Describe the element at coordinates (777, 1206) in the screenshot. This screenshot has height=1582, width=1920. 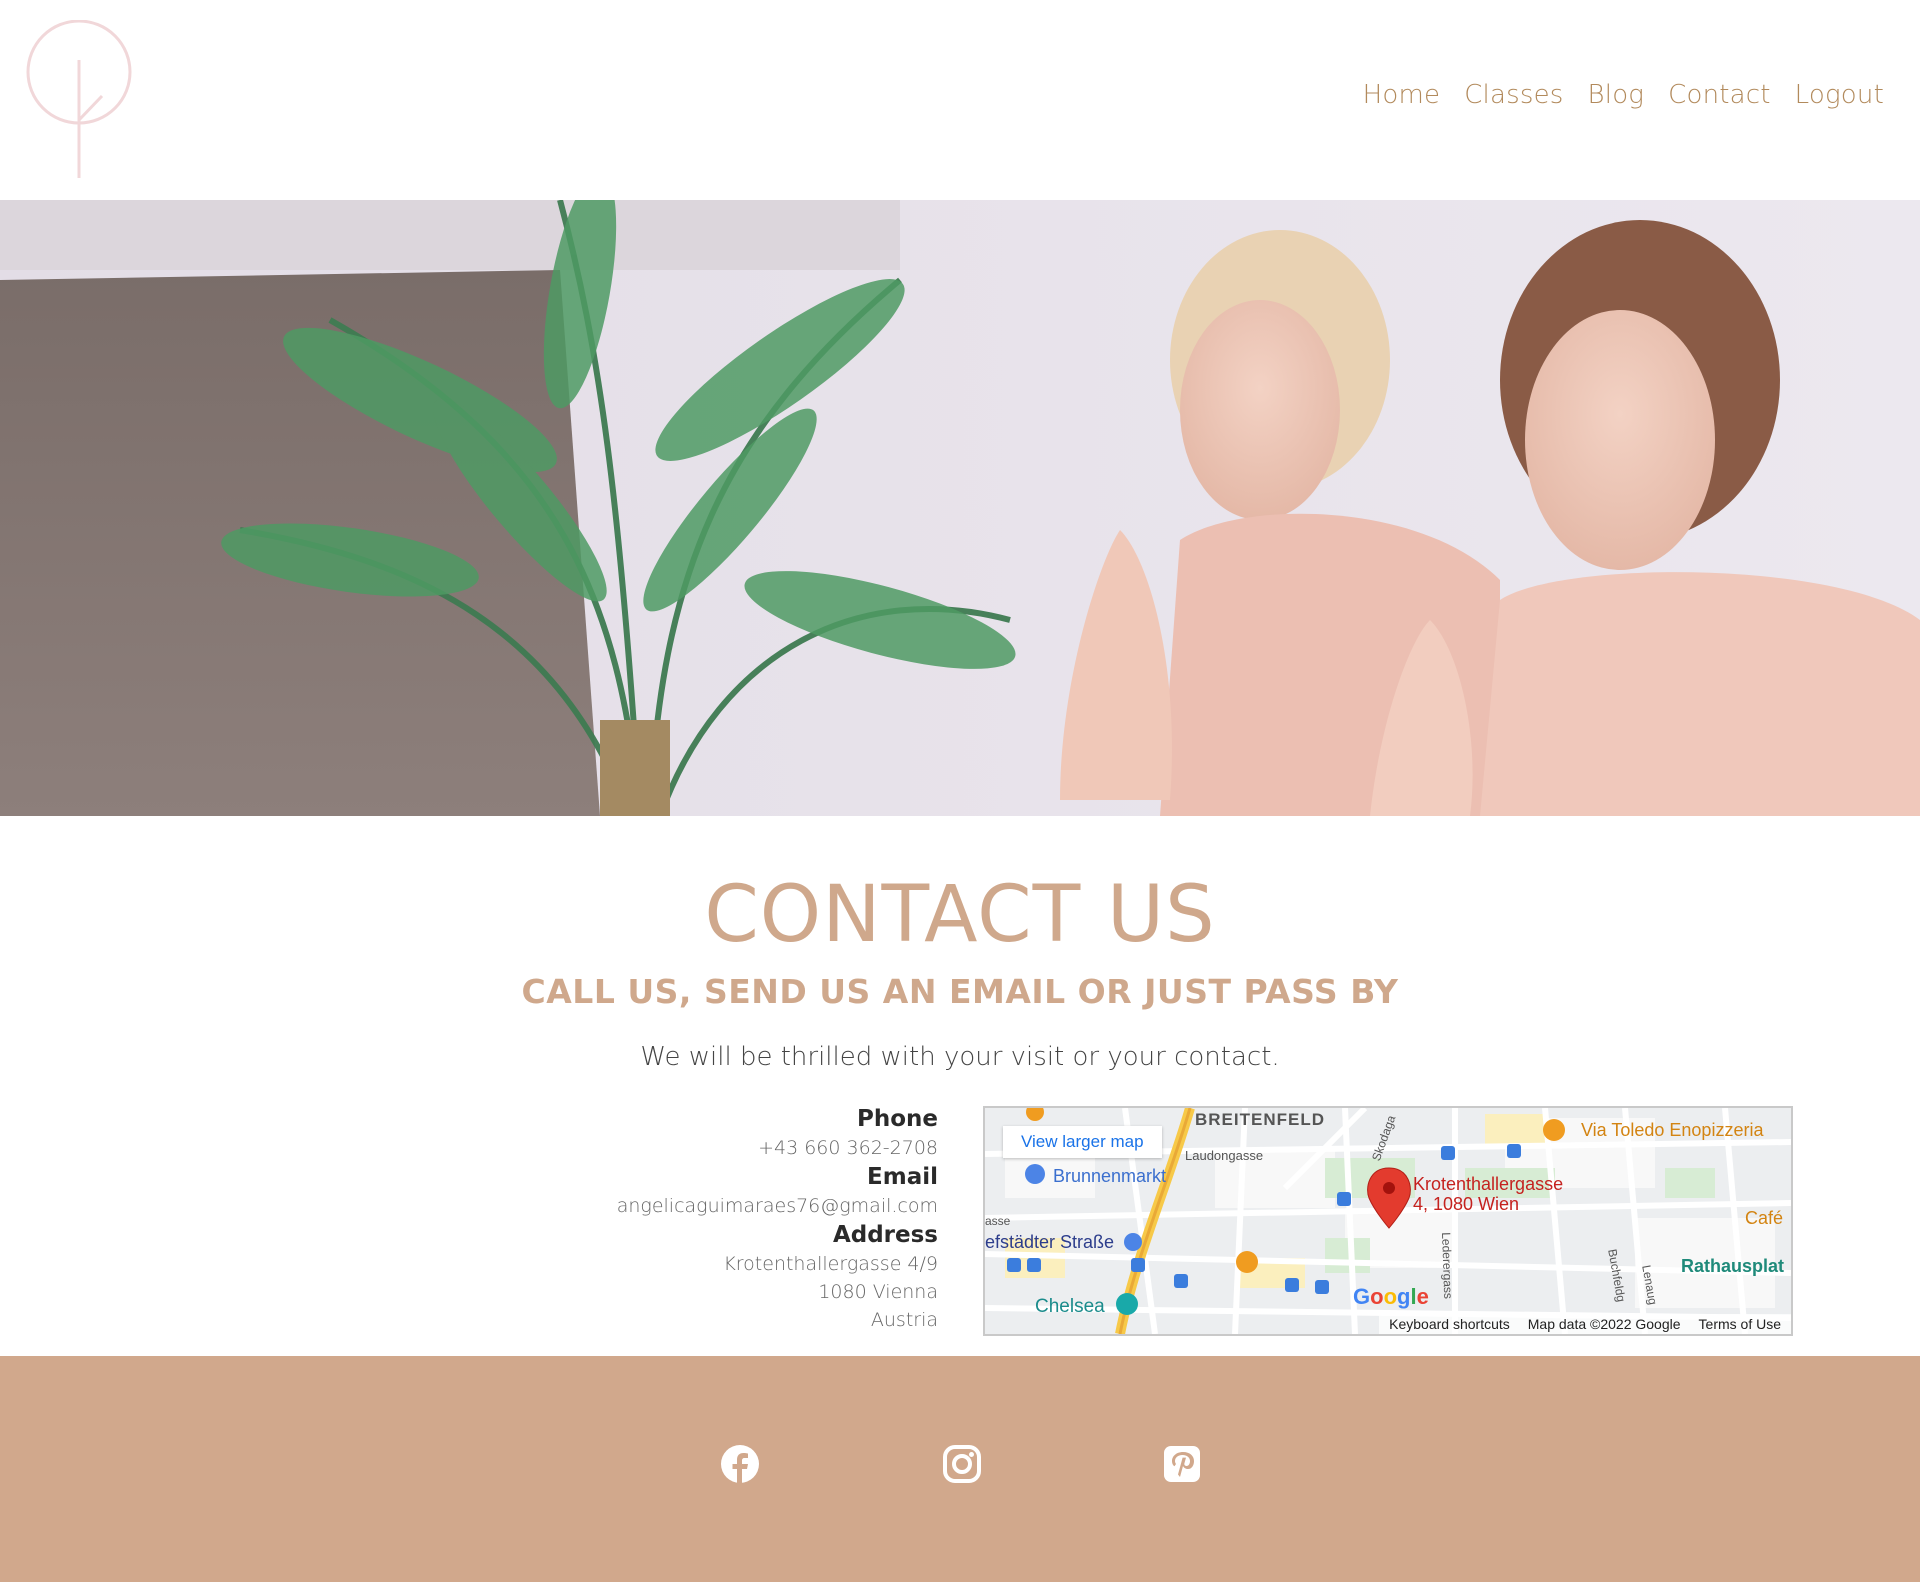
I see `email-value: angelicaguimaraes76@gmail.com` at that location.